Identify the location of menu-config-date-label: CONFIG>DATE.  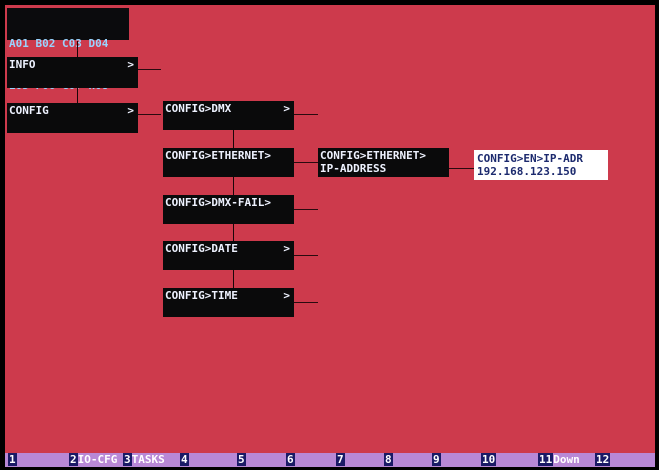
(201, 248).